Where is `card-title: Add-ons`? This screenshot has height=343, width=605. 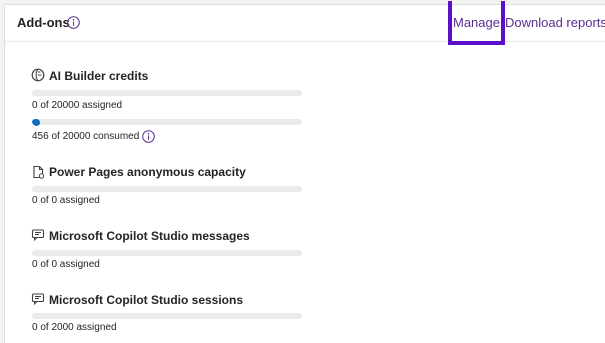
card-title: Add-ons is located at coordinates (43, 22).